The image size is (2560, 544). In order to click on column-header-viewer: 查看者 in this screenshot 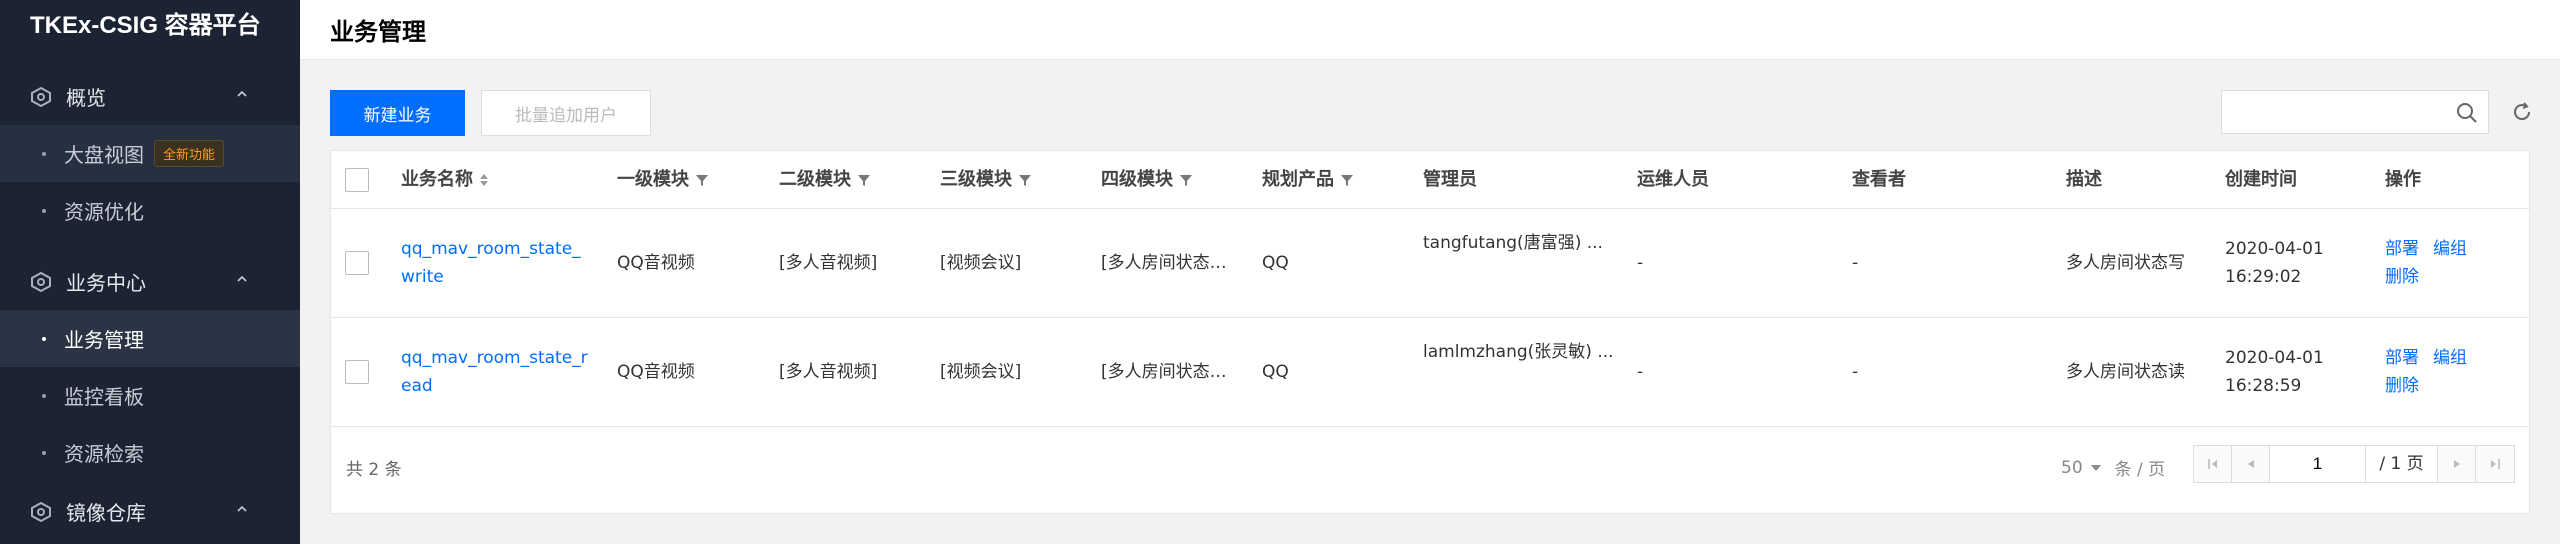, I will do `click(1879, 180)`.